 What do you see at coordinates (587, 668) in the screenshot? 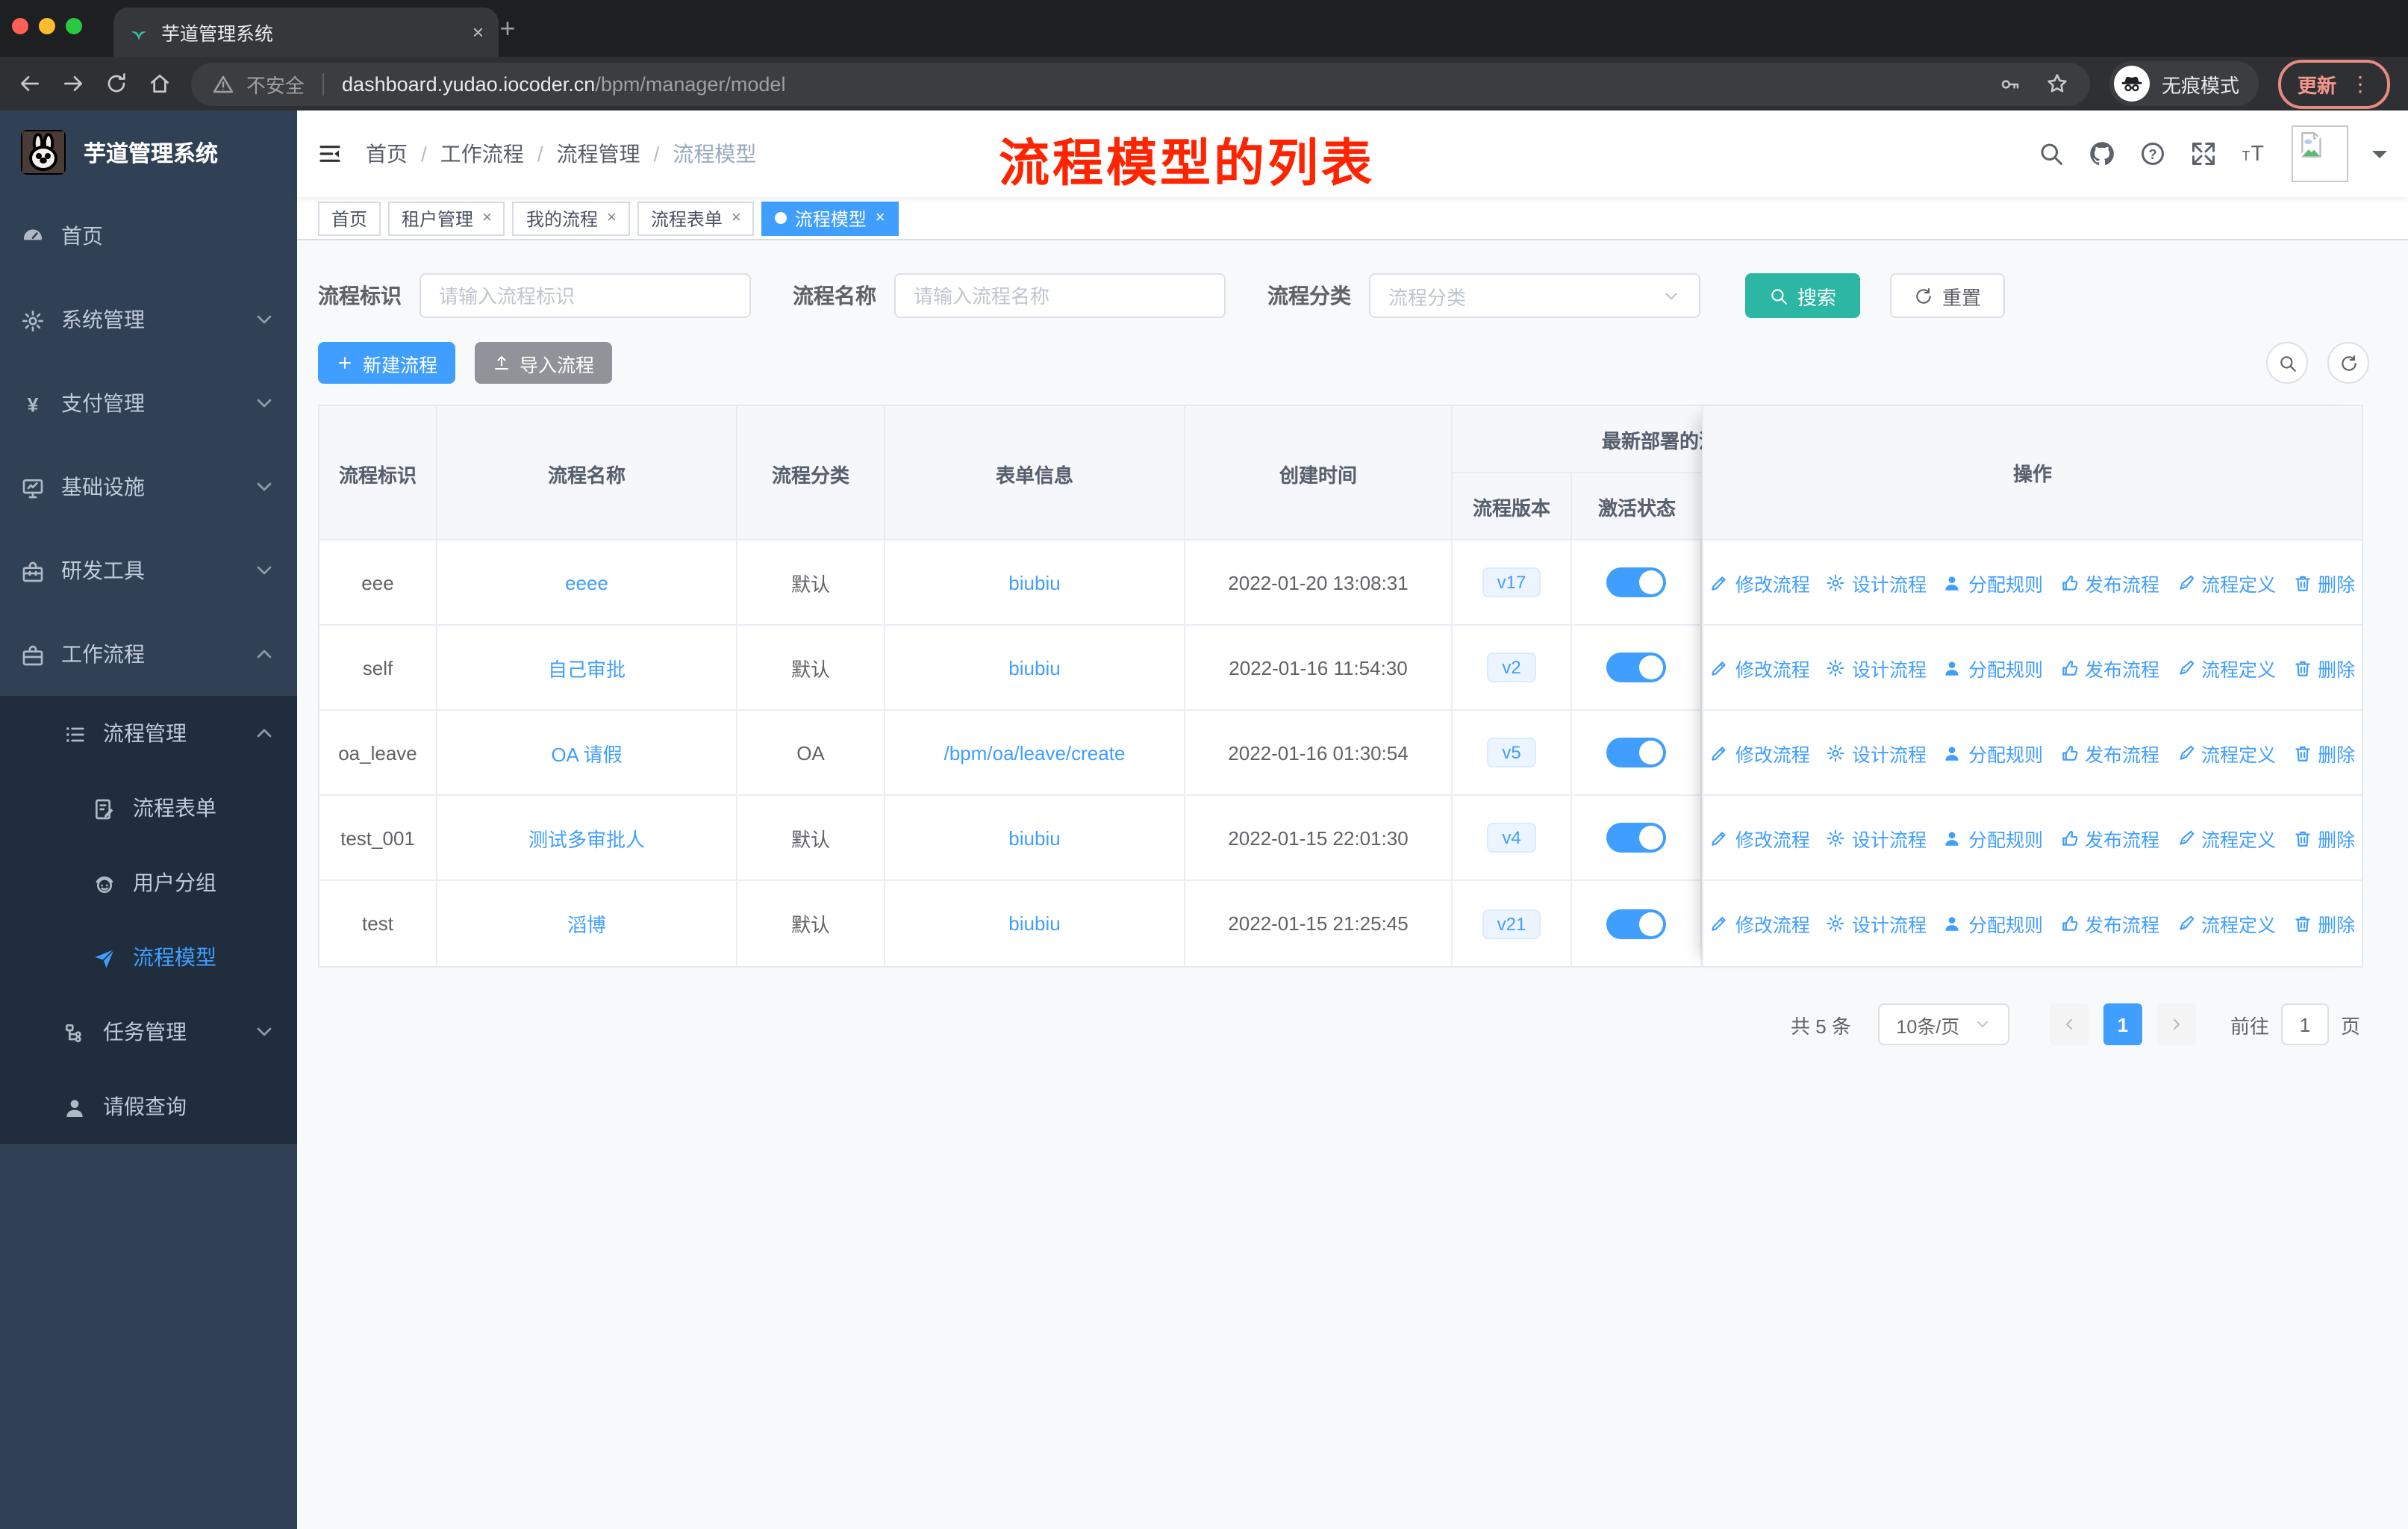
I see `process-name-link: 自己审批` at bounding box center [587, 668].